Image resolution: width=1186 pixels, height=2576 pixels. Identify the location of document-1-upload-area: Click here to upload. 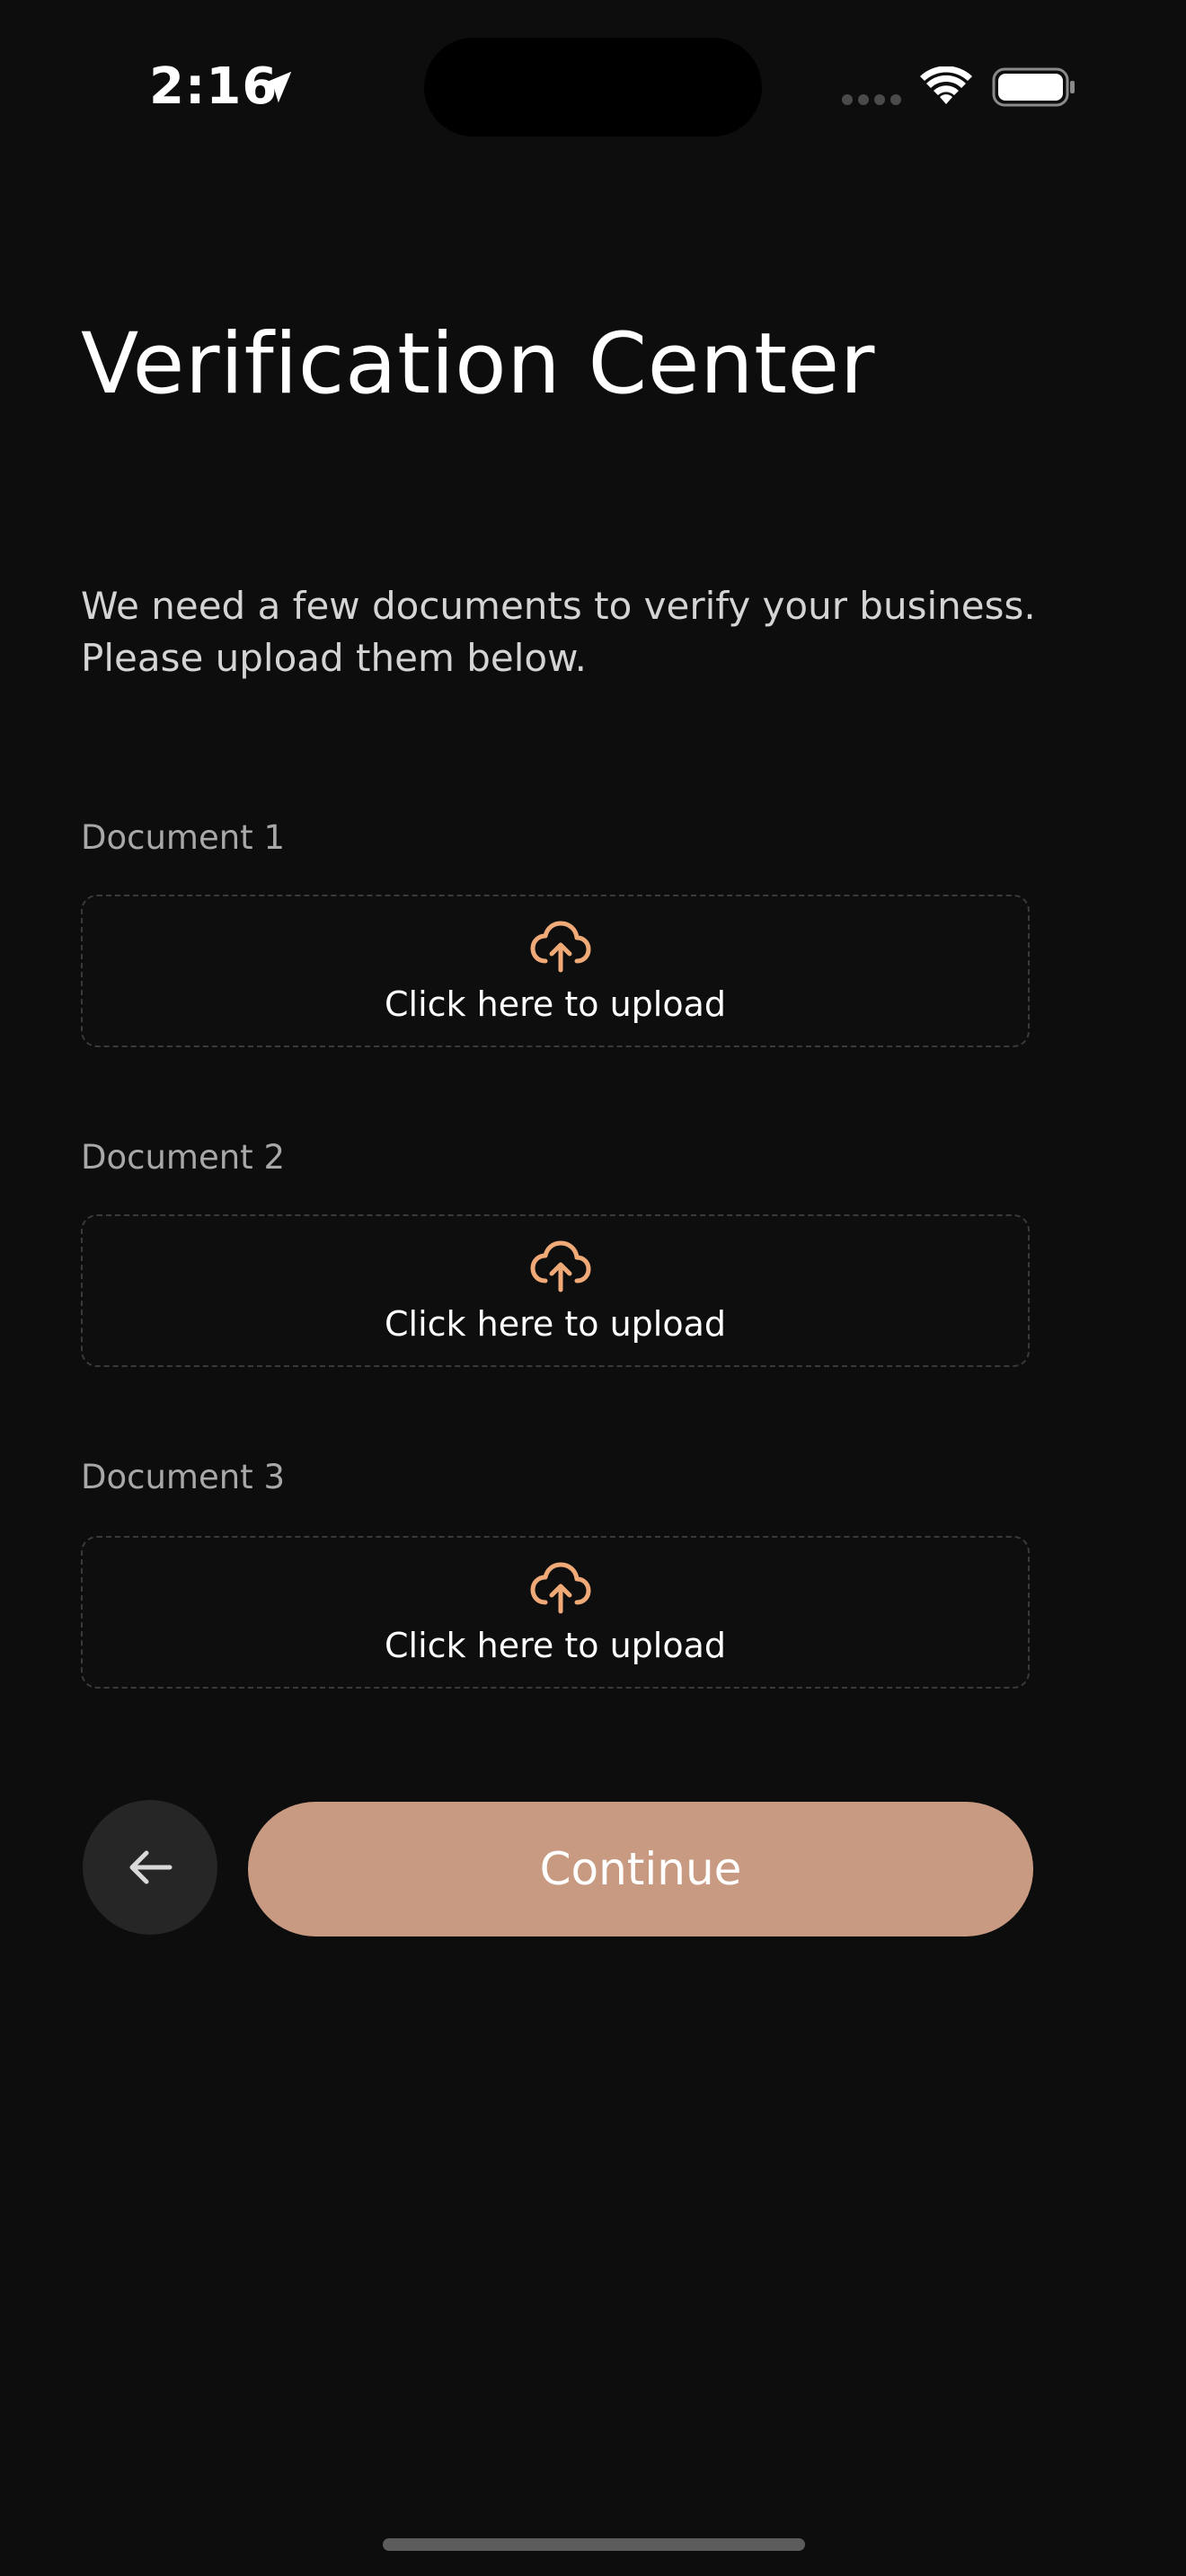
(555, 971).